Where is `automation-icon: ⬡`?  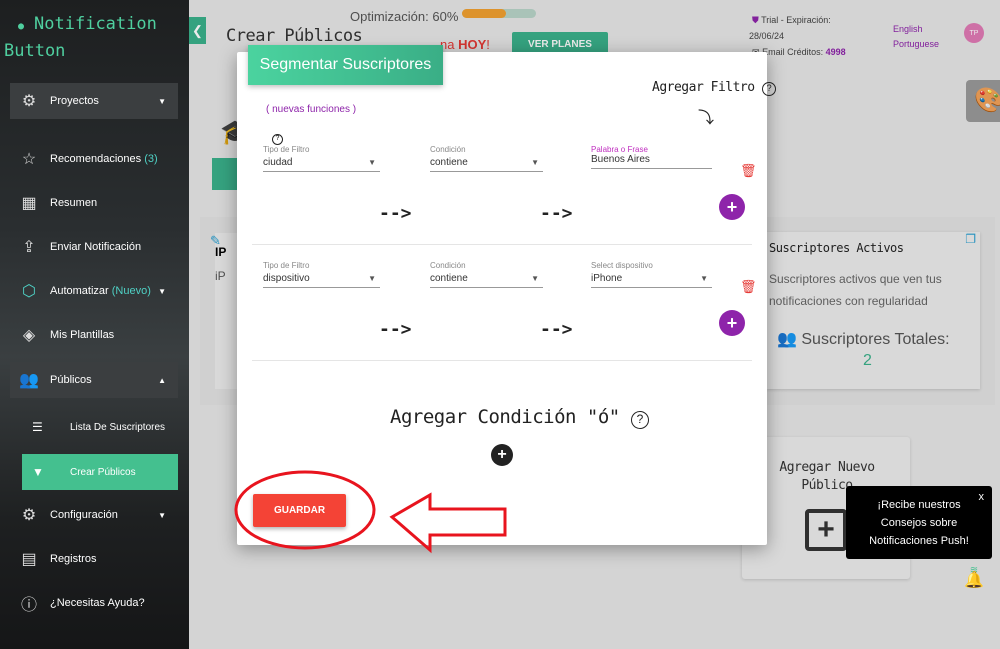
automation-icon: ⬡ is located at coordinates (29, 291).